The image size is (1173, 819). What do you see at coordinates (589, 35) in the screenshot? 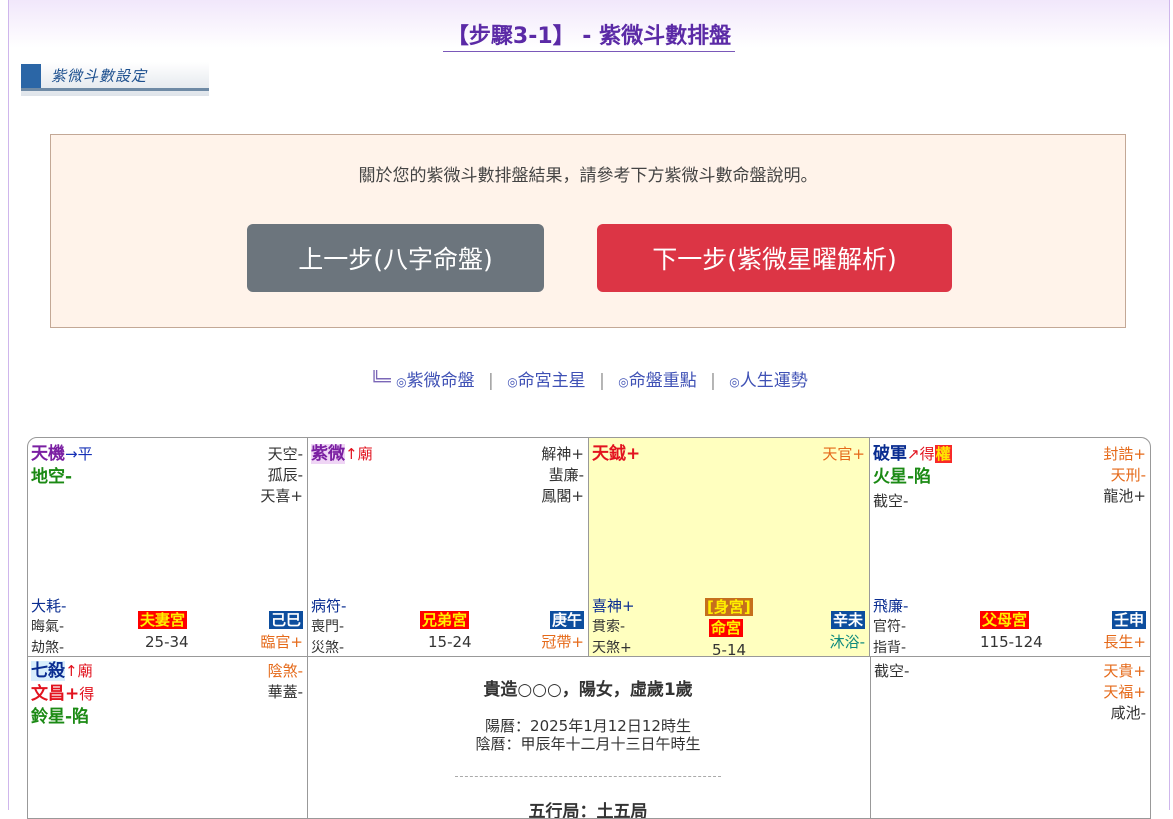
I see `page-title: 【步驟3-1】 - 紫微斗數排盤` at bounding box center [589, 35].